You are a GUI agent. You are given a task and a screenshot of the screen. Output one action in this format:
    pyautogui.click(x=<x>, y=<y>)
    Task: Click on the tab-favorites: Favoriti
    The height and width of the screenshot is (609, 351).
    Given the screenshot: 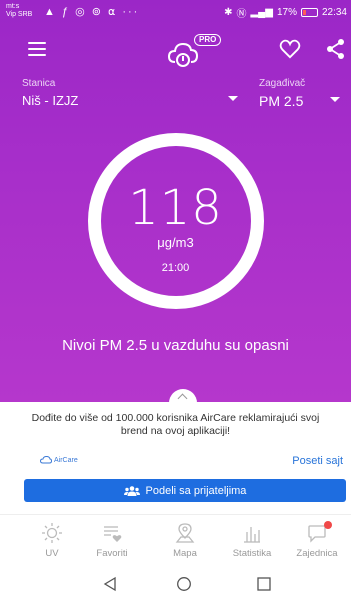 What is the action you would take?
    pyautogui.click(x=112, y=540)
    